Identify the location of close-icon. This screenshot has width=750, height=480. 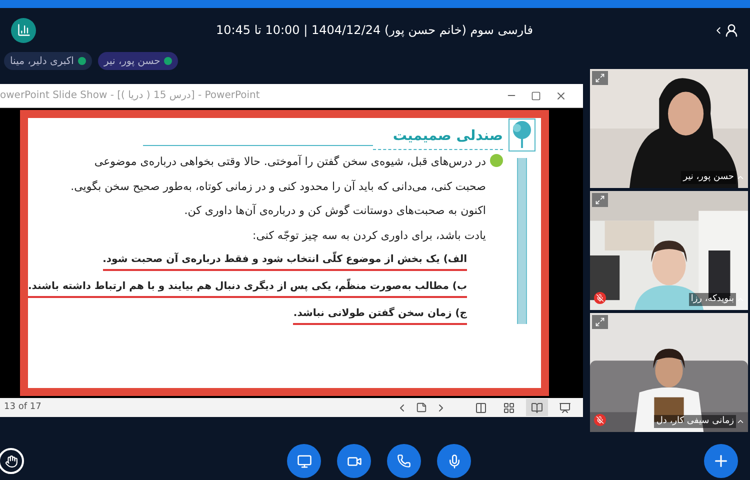
(561, 96).